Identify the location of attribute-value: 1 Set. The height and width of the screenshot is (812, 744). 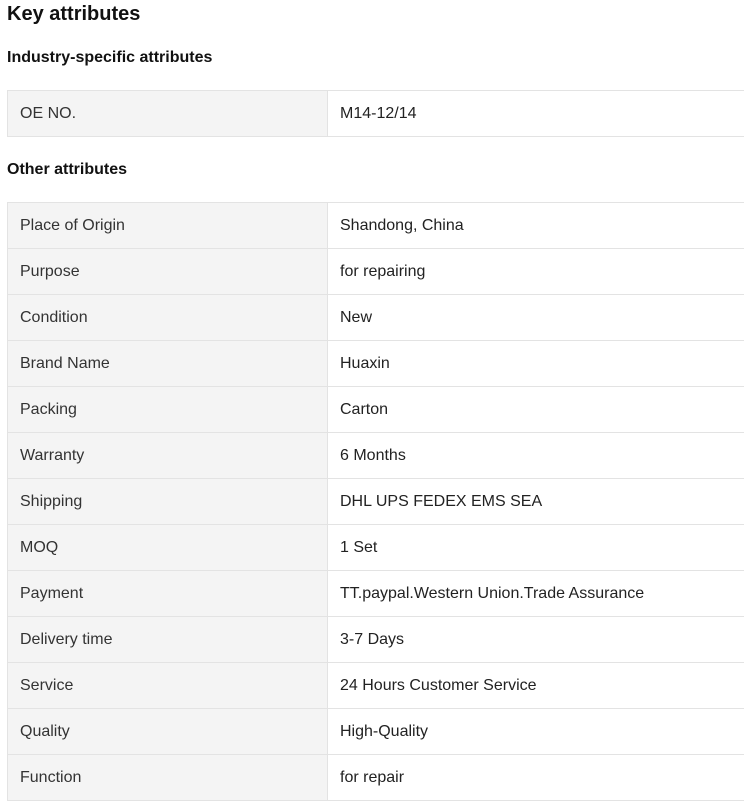
(535, 547).